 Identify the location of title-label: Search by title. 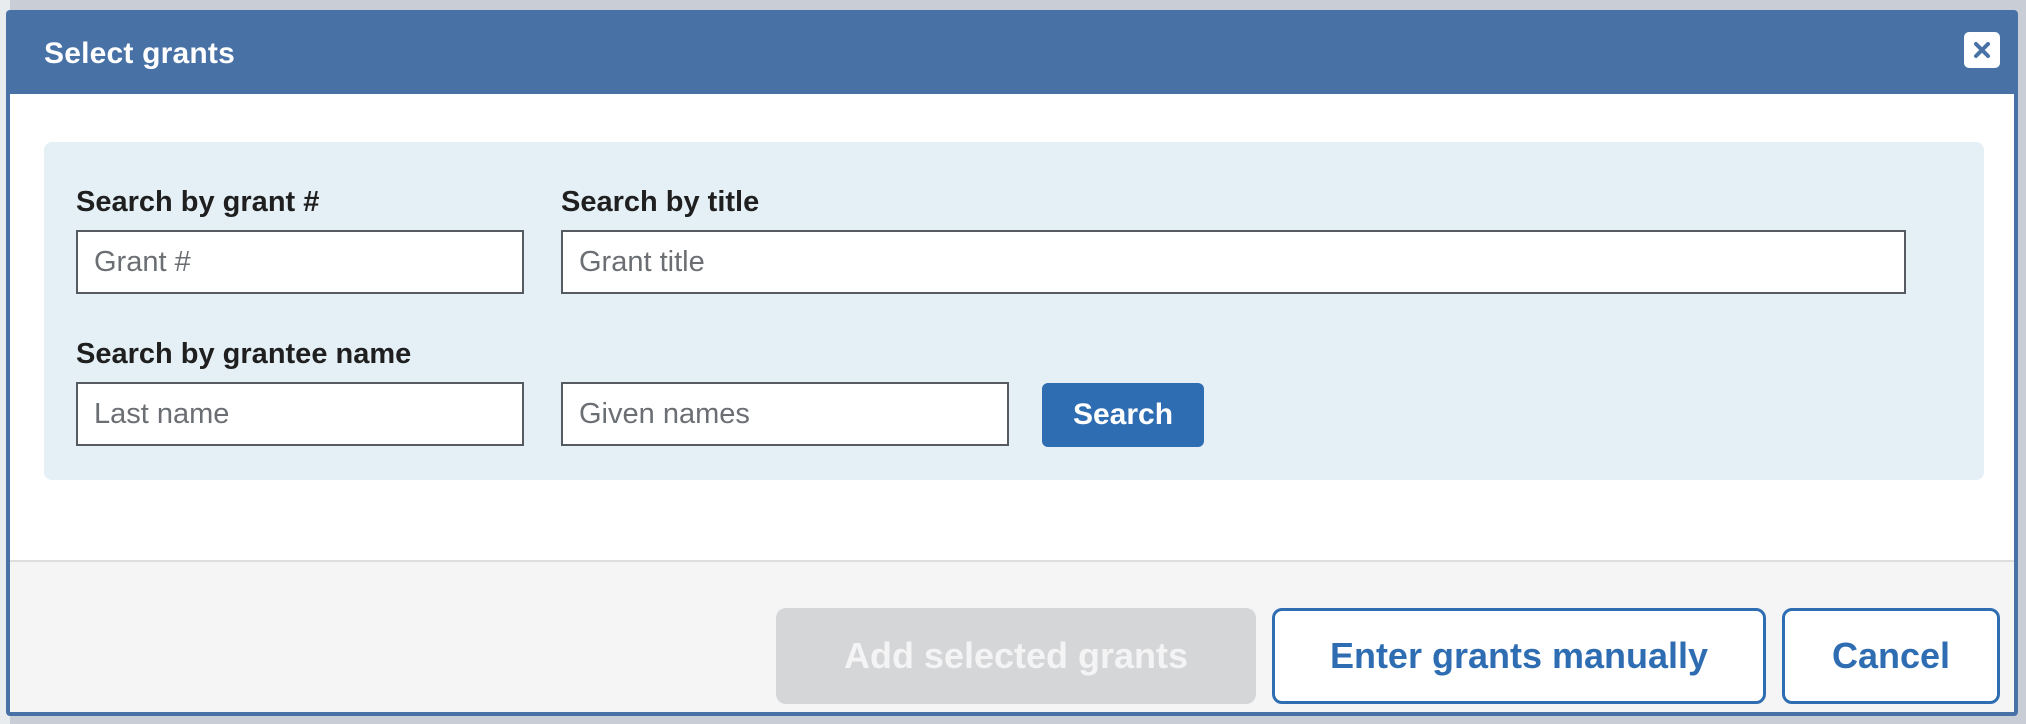
(660, 202).